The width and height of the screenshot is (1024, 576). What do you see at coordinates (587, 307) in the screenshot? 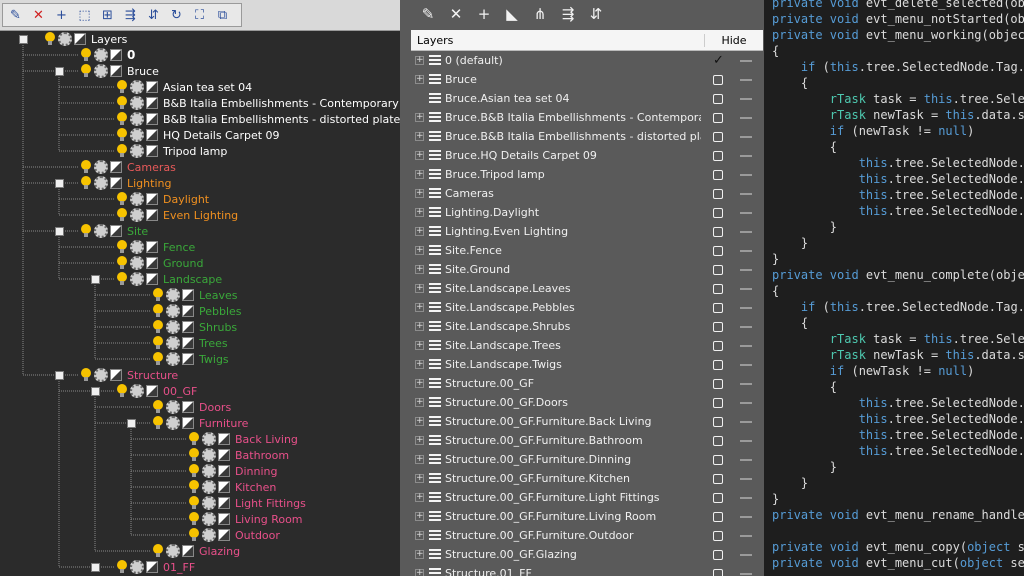
I see `layer-list-row: + Site.Landscape.Pebbles` at bounding box center [587, 307].